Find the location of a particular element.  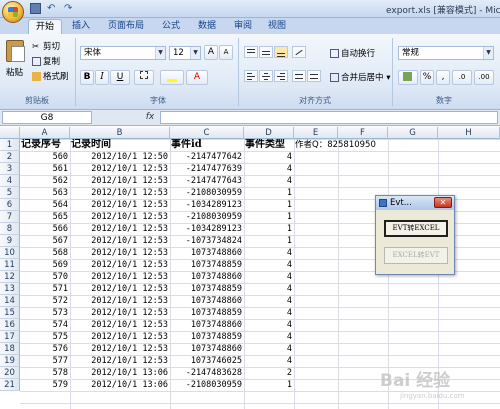

column-header-a: A is located at coordinates (45, 133).